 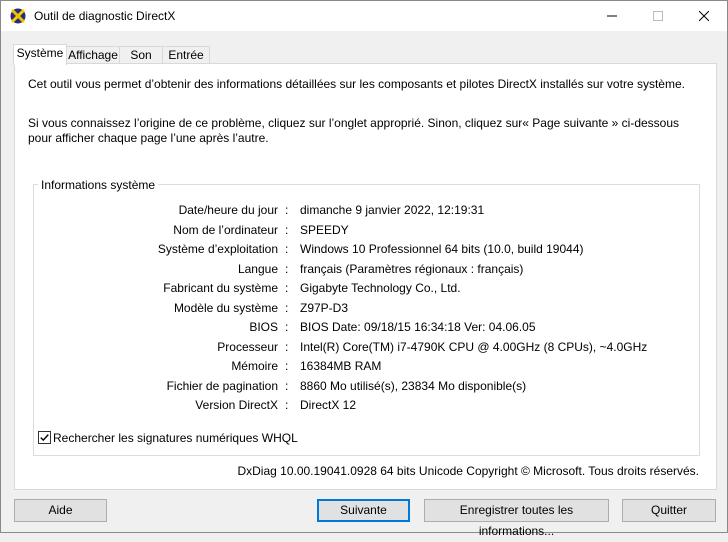 I want to click on info-value: 16384MB RAM, so click(x=341, y=366).